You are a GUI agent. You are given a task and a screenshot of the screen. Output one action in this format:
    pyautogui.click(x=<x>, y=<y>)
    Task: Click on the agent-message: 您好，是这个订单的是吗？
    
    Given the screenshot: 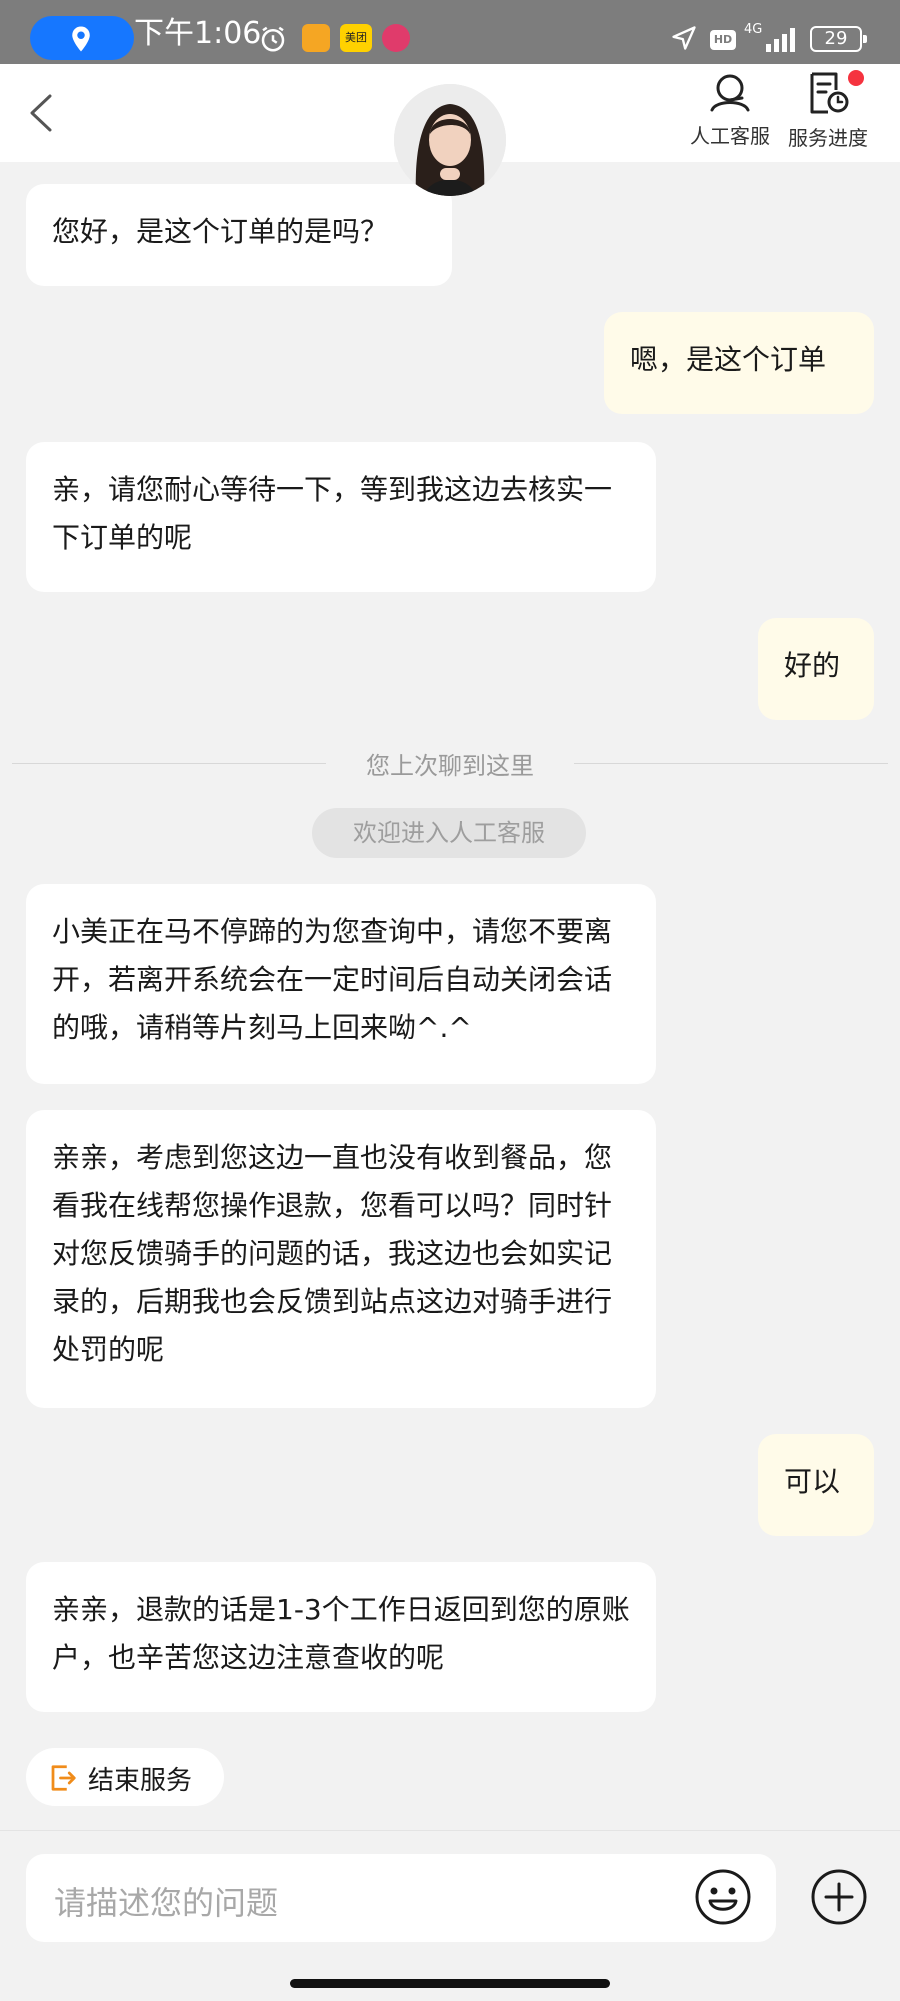 What is the action you would take?
    pyautogui.click(x=239, y=235)
    